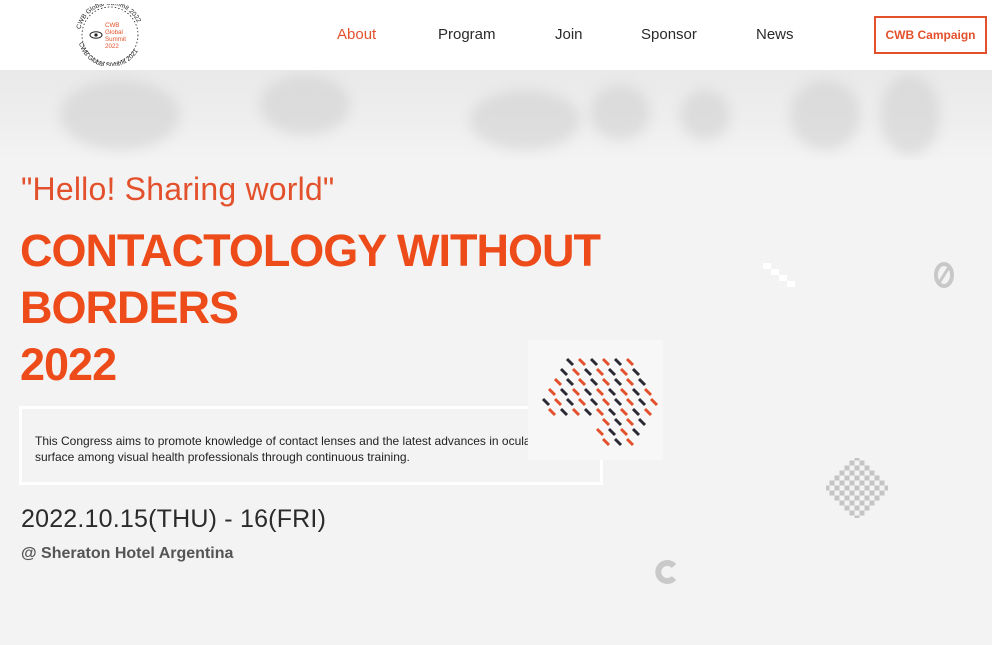  What do you see at coordinates (112, 25) in the screenshot?
I see `logo-center-line-1: CWB` at bounding box center [112, 25].